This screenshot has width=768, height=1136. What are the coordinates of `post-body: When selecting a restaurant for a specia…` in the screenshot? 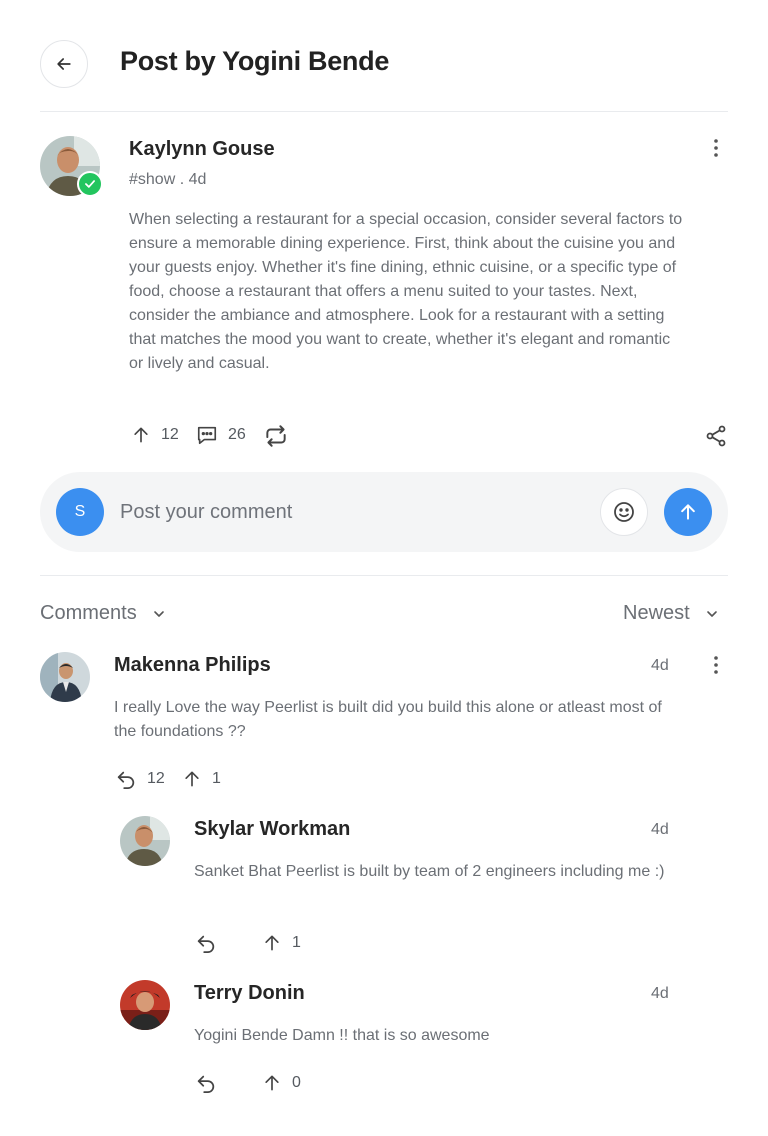 It's located at (406, 291).